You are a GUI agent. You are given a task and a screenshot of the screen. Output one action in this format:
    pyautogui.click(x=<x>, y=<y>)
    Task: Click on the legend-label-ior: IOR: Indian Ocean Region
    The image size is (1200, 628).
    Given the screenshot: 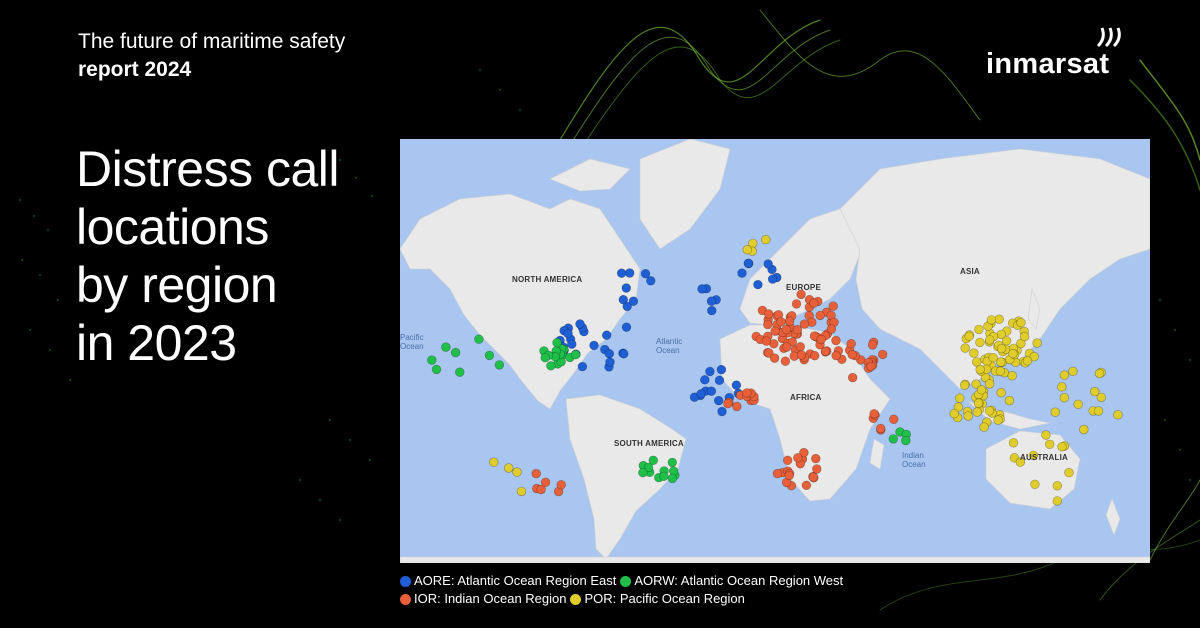 What is the action you would take?
    pyautogui.click(x=490, y=598)
    